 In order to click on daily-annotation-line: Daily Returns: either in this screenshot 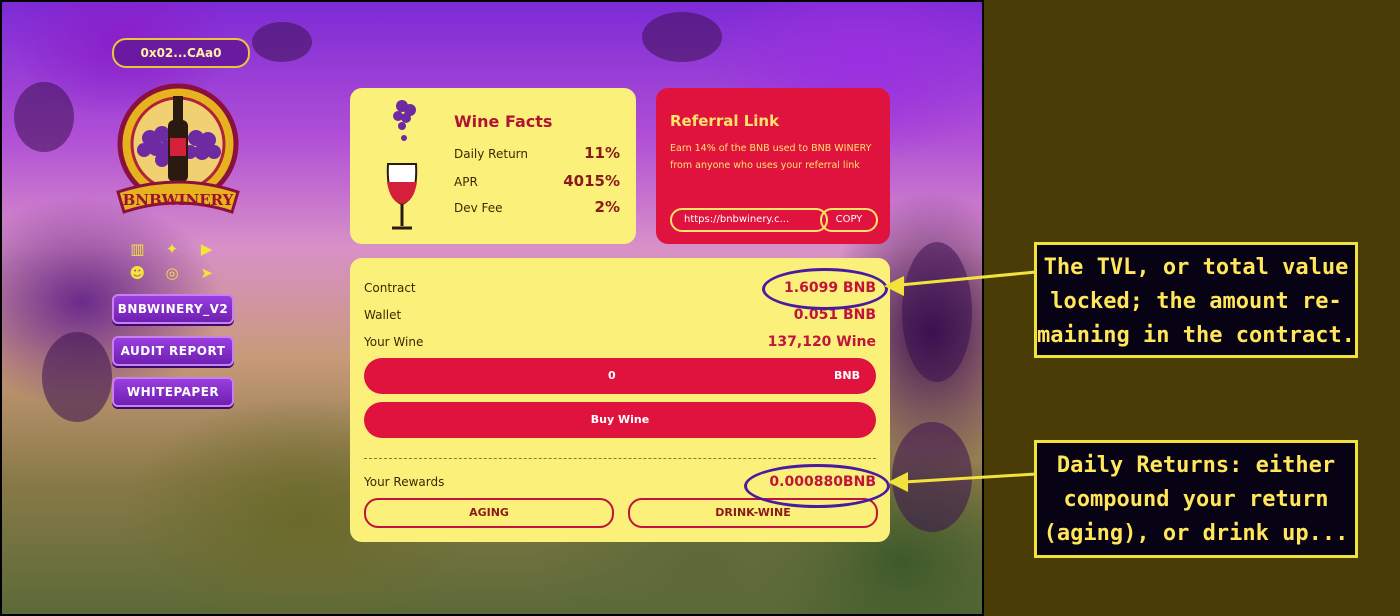, I will do `click(1196, 465)`.